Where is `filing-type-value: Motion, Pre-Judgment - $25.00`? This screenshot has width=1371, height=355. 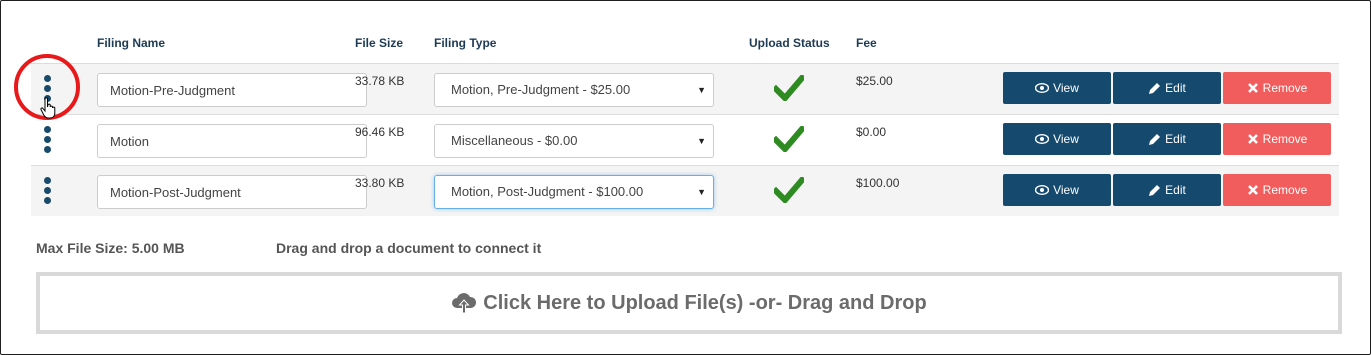 filing-type-value: Motion, Pre-Judgment - $25.00 is located at coordinates (541, 89).